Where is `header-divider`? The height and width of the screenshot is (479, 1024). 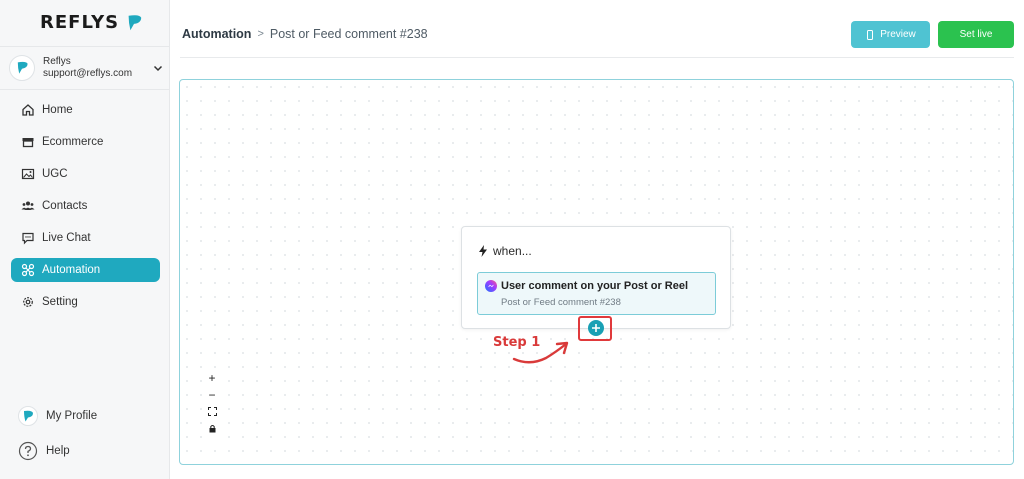
header-divider is located at coordinates (597, 57).